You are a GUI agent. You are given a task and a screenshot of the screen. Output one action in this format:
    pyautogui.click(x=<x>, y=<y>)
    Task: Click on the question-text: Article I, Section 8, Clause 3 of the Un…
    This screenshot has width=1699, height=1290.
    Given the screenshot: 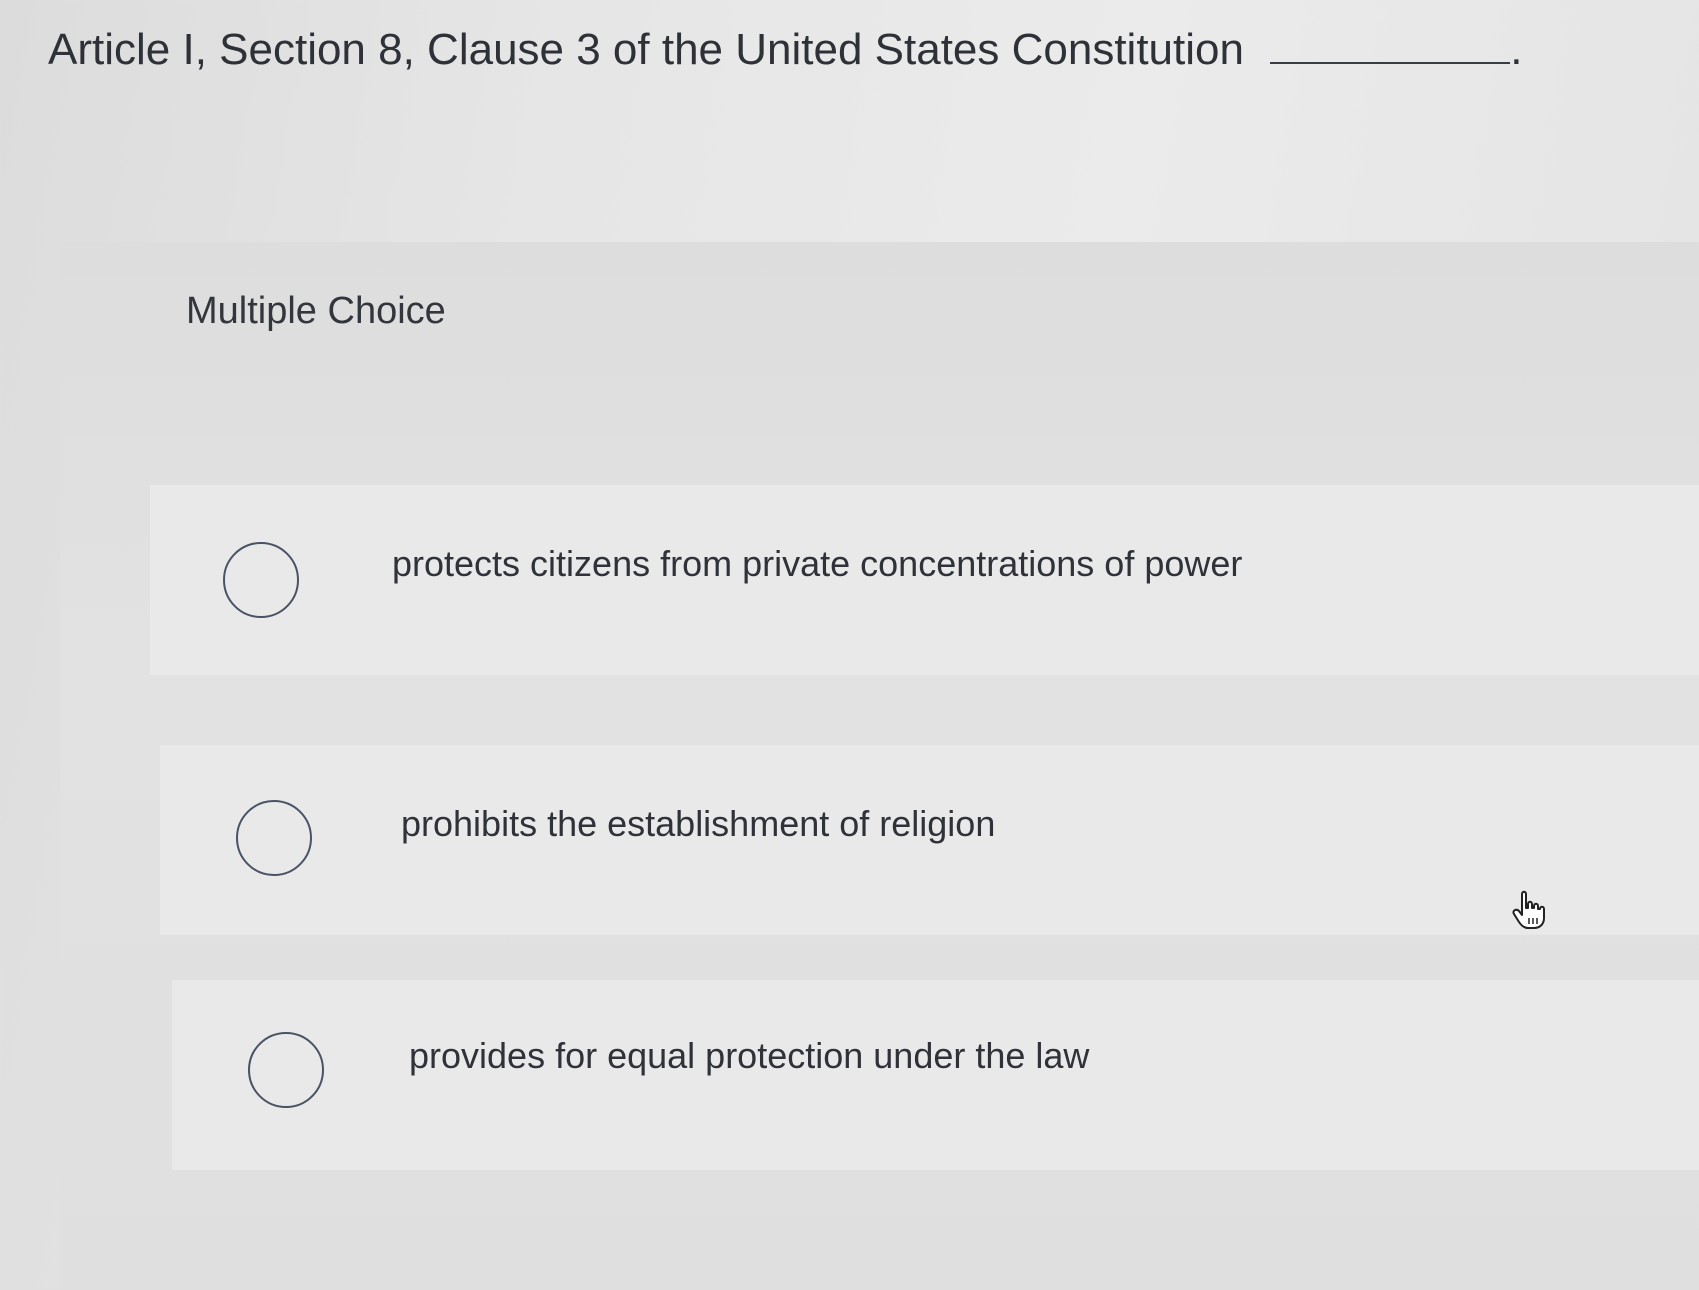 What is the action you would take?
    pyautogui.click(x=868, y=50)
    